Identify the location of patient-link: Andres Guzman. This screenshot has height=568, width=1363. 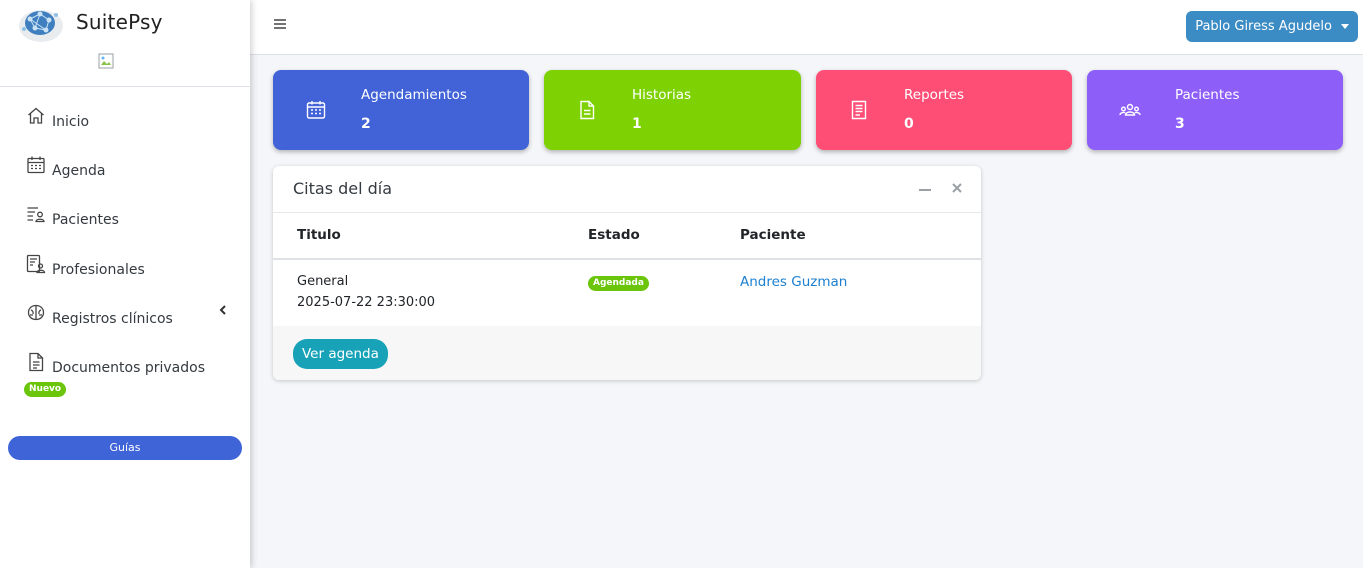
(793, 282).